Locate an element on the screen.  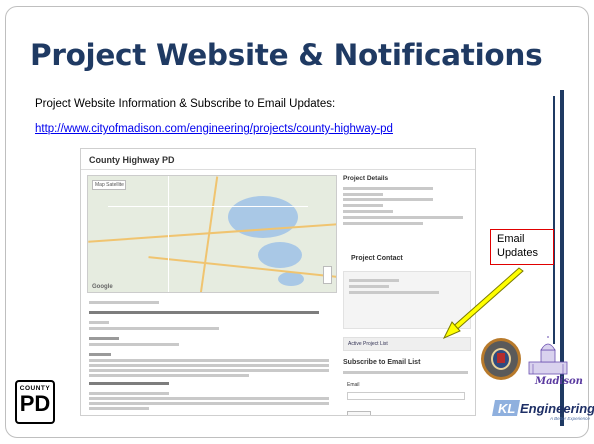
county-pd-logo: COUNTY PD is located at coordinates (35, 402).